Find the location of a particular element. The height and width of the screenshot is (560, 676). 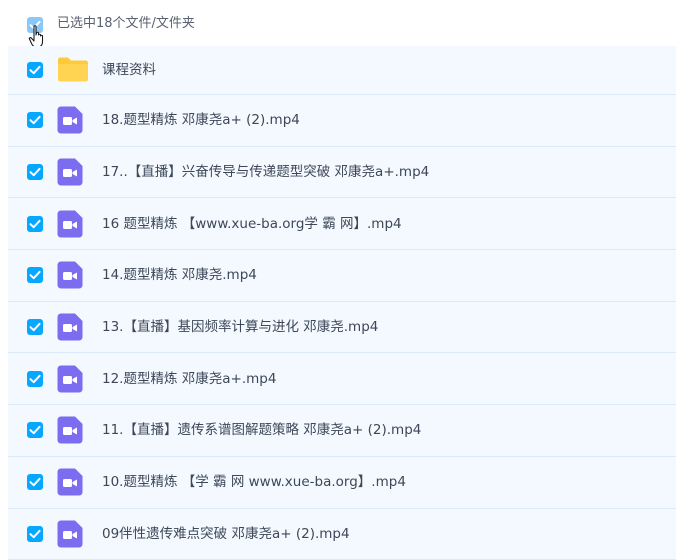

file-row: 18.题型精炼 邓康尧a+ (2).mp4 is located at coordinates (342, 121).